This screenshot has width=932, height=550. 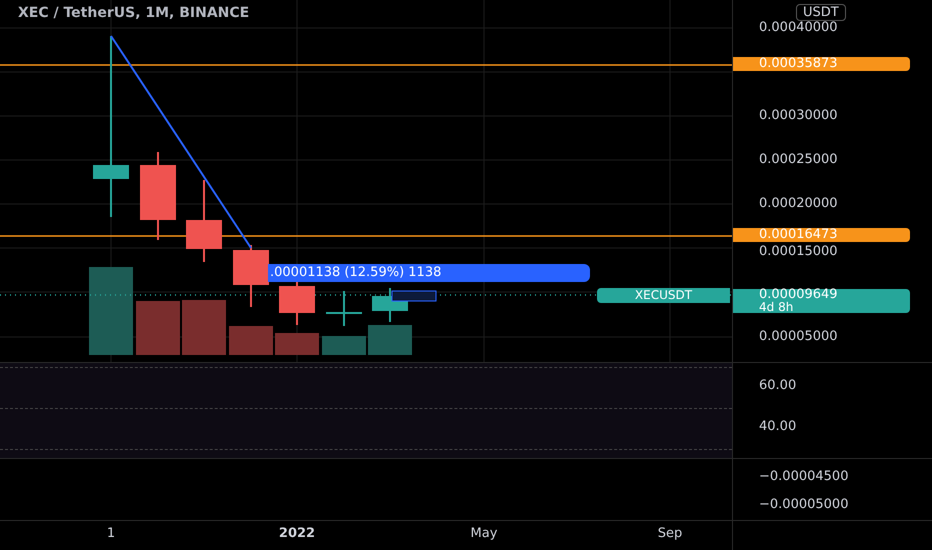 What do you see at coordinates (429, 273) in the screenshot?
I see `measure-label: .00001138 (12.59%) 1138` at bounding box center [429, 273].